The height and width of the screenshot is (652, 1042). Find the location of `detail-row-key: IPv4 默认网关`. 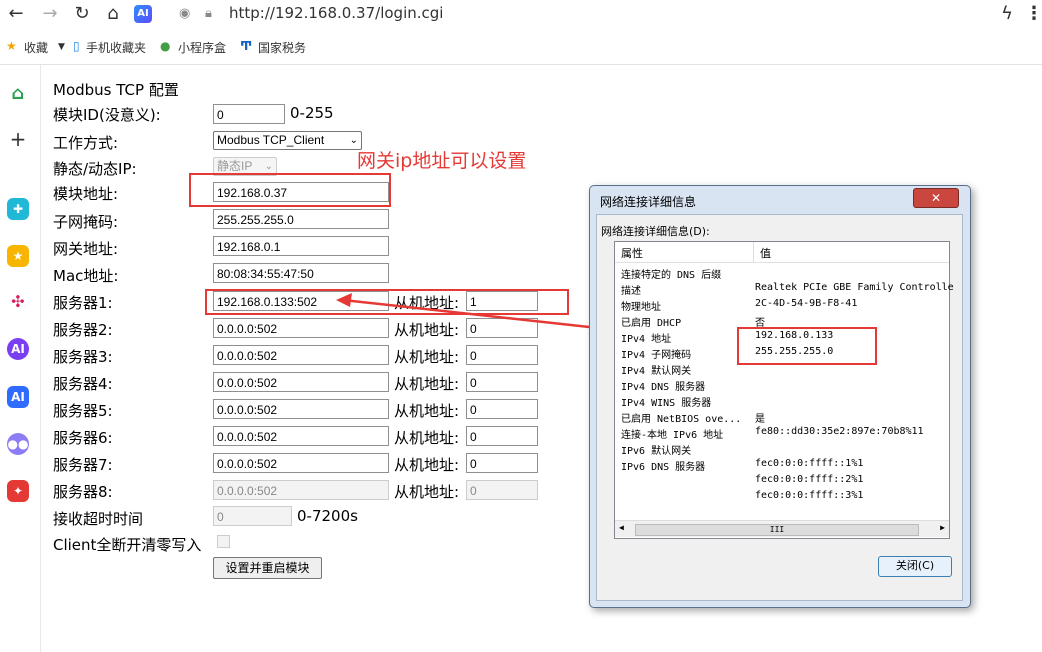

detail-row-key: IPv4 默认网关 is located at coordinates (656, 369).